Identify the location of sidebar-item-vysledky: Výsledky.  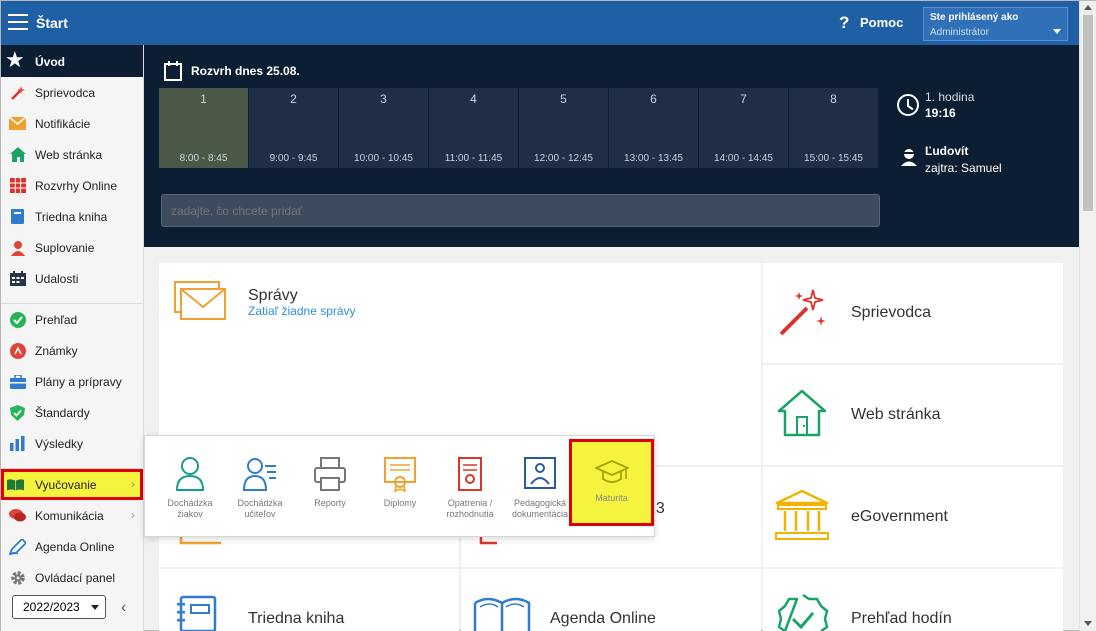
(72, 443).